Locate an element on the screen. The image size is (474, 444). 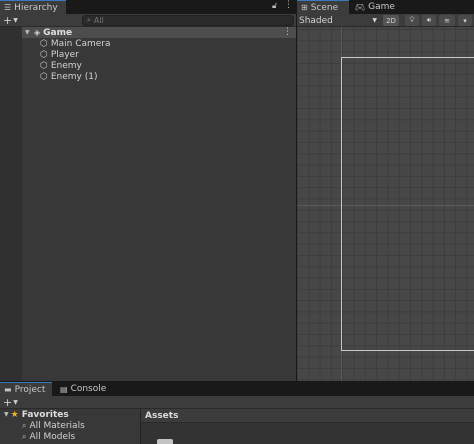
lightbulb-icon: 💡︎ is located at coordinates (412, 20).